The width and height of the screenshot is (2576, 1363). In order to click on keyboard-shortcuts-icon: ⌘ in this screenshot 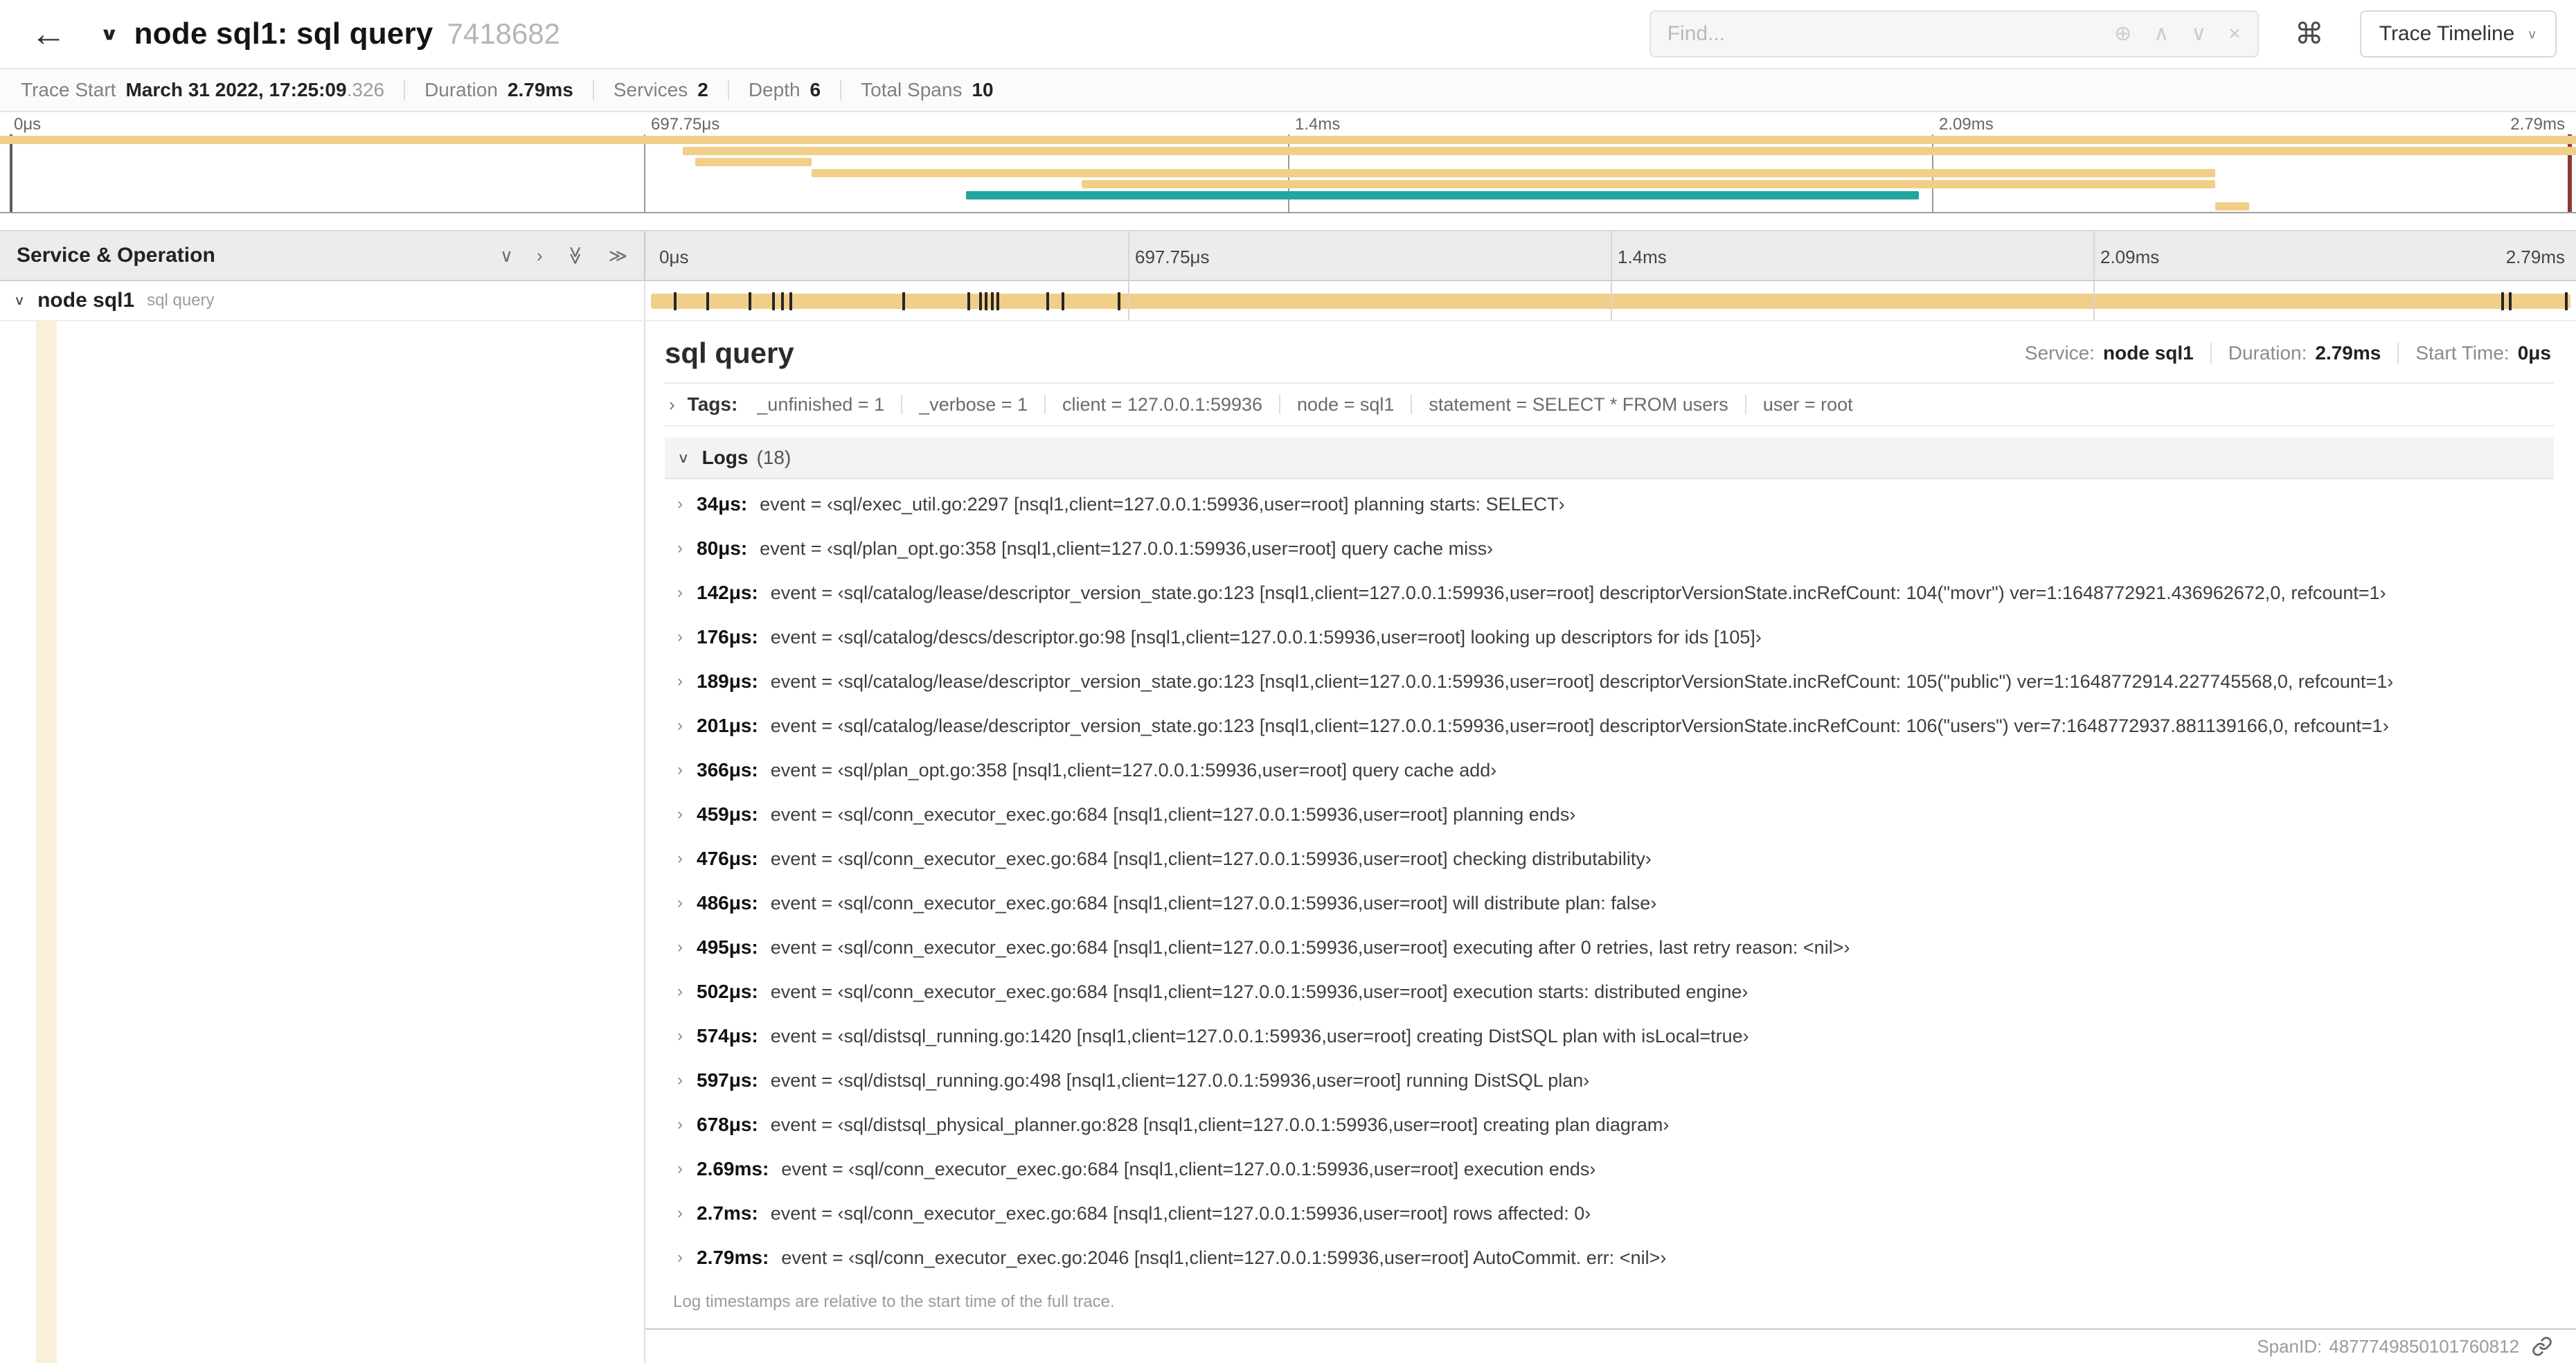, I will do `click(2309, 33)`.